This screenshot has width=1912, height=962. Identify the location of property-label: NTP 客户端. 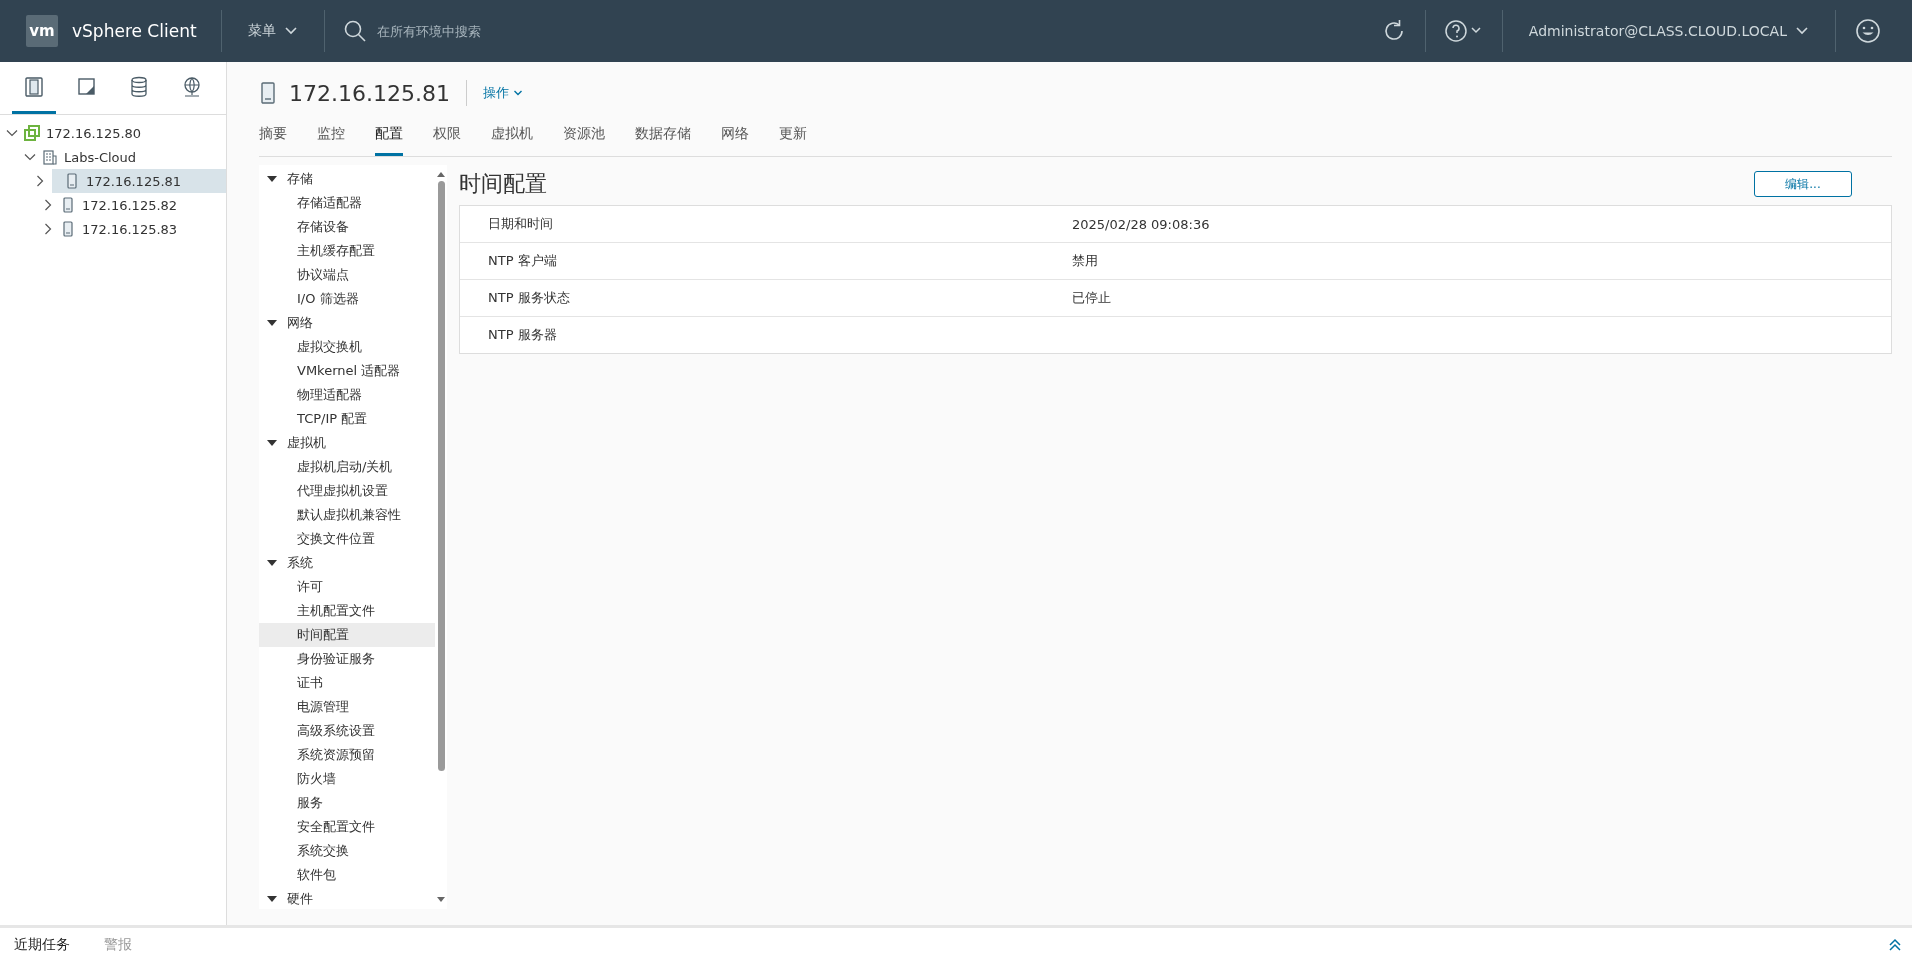
(522, 261).